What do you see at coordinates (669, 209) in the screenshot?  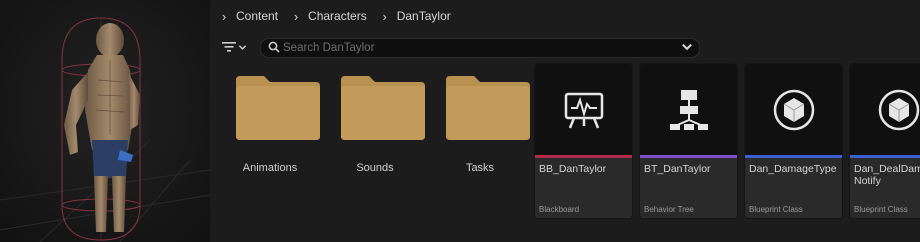 I see `asset-type: Behavior Tree` at bounding box center [669, 209].